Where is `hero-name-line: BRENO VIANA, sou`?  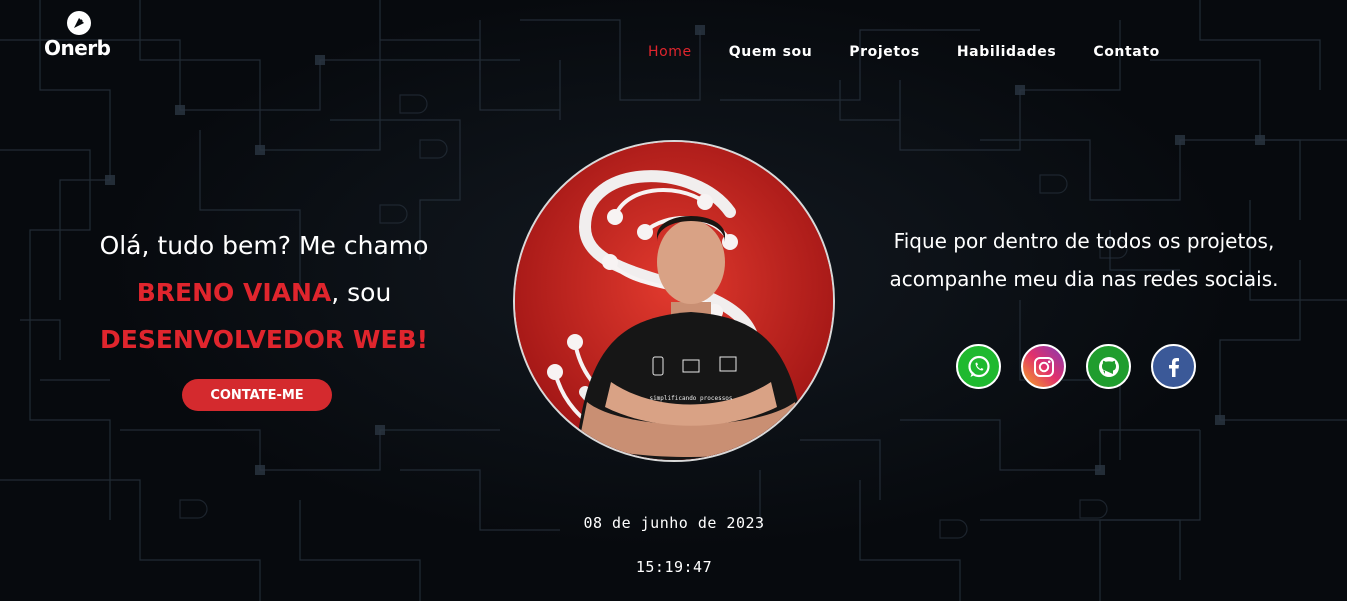
hero-name-line: BRENO VIANA, sou is located at coordinates (264, 292).